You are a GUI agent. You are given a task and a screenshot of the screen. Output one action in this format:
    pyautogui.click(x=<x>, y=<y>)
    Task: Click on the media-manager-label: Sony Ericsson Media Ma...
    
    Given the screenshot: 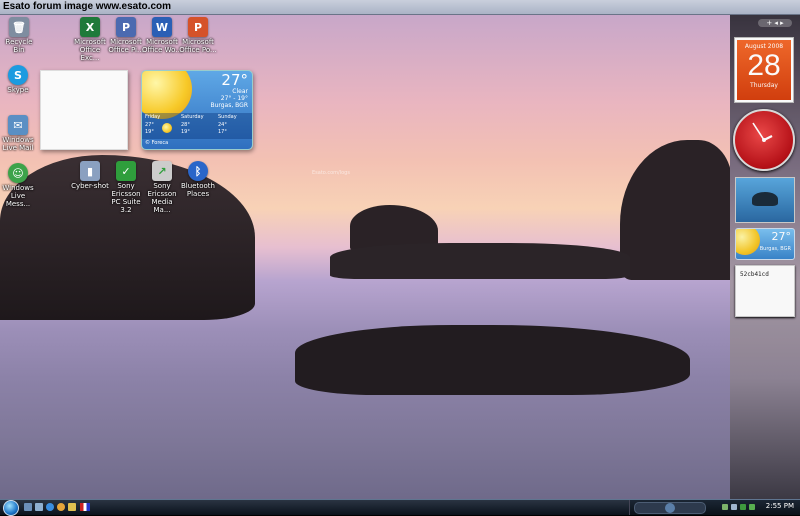 What is the action you would take?
    pyautogui.click(x=162, y=198)
    